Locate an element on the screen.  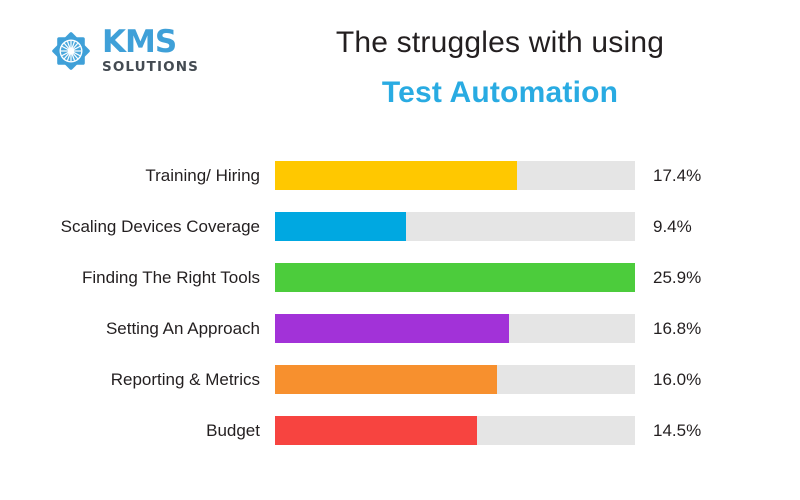
bar-category-label: Training/ Hiring is located at coordinates (202, 175).